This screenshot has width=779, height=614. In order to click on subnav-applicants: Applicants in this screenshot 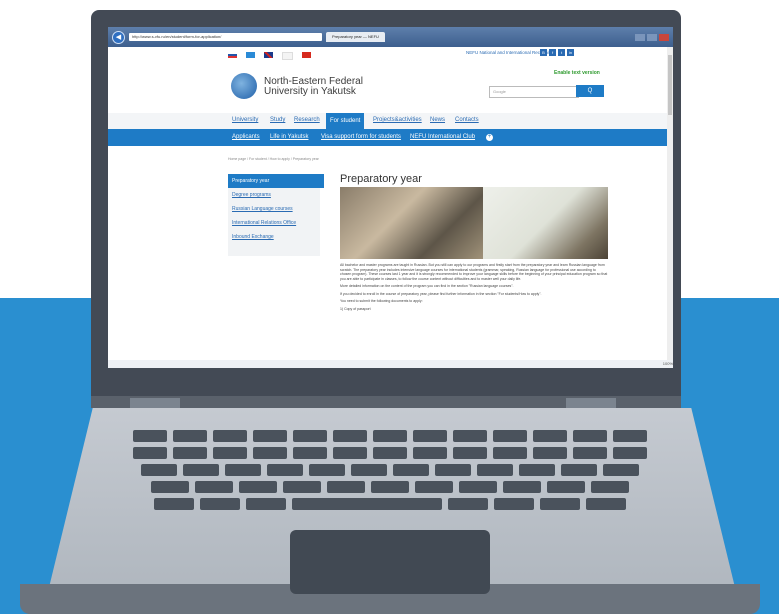, I will do `click(246, 137)`.